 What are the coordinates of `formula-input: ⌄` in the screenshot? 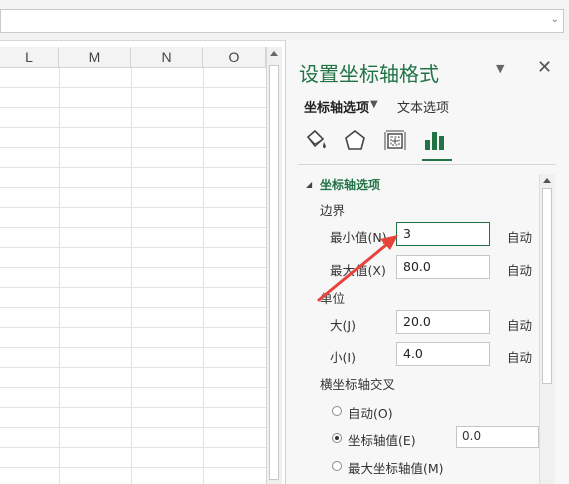 It's located at (282, 21).